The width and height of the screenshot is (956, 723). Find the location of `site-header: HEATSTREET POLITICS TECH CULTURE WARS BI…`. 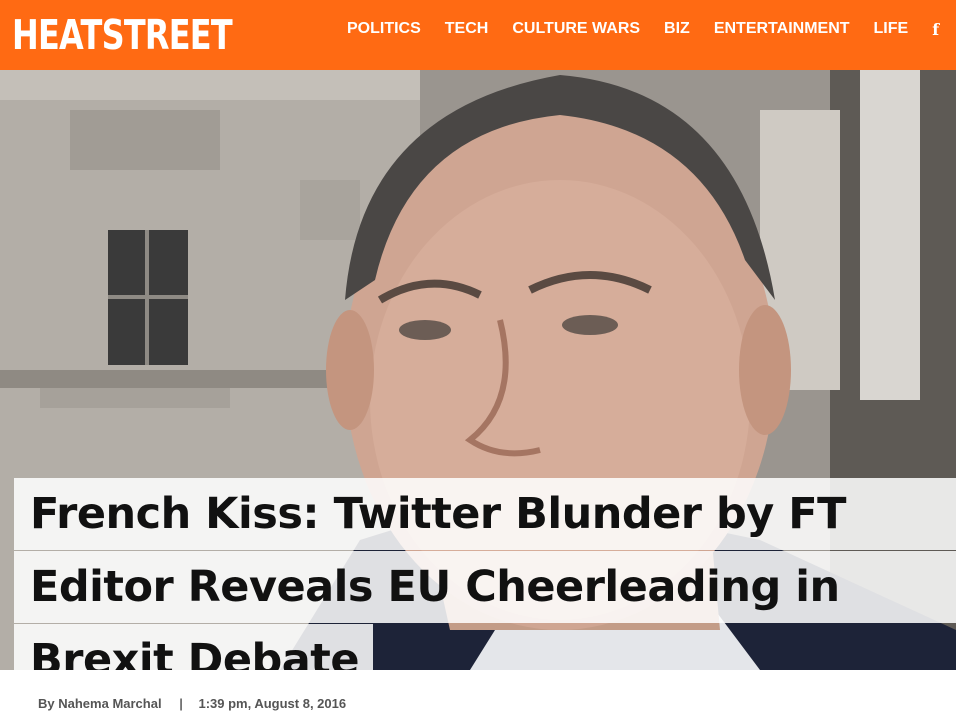

site-header: HEATSTREET POLITICS TECH CULTURE WARS BI… is located at coordinates (478, 35).